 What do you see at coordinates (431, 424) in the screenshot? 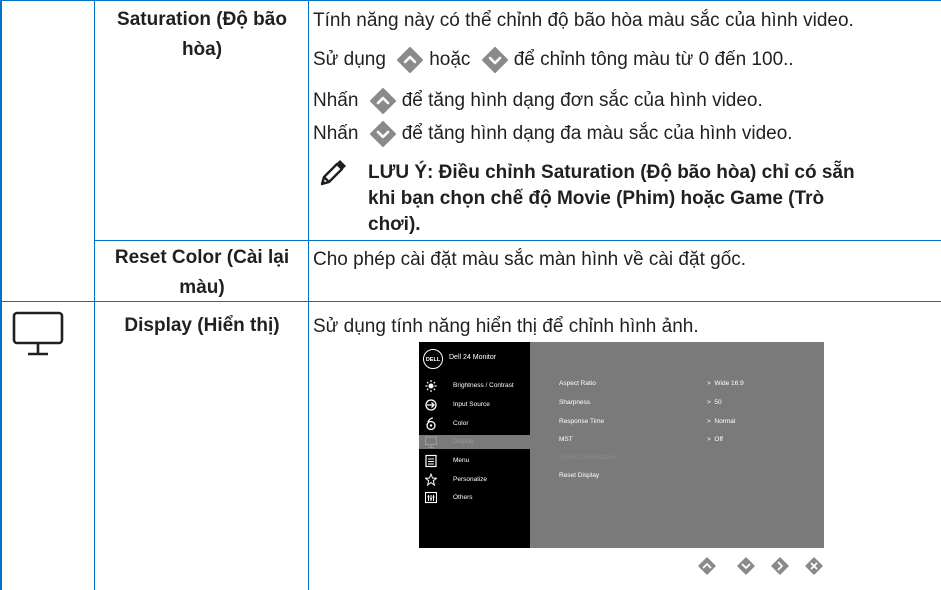
I see `color-icon` at bounding box center [431, 424].